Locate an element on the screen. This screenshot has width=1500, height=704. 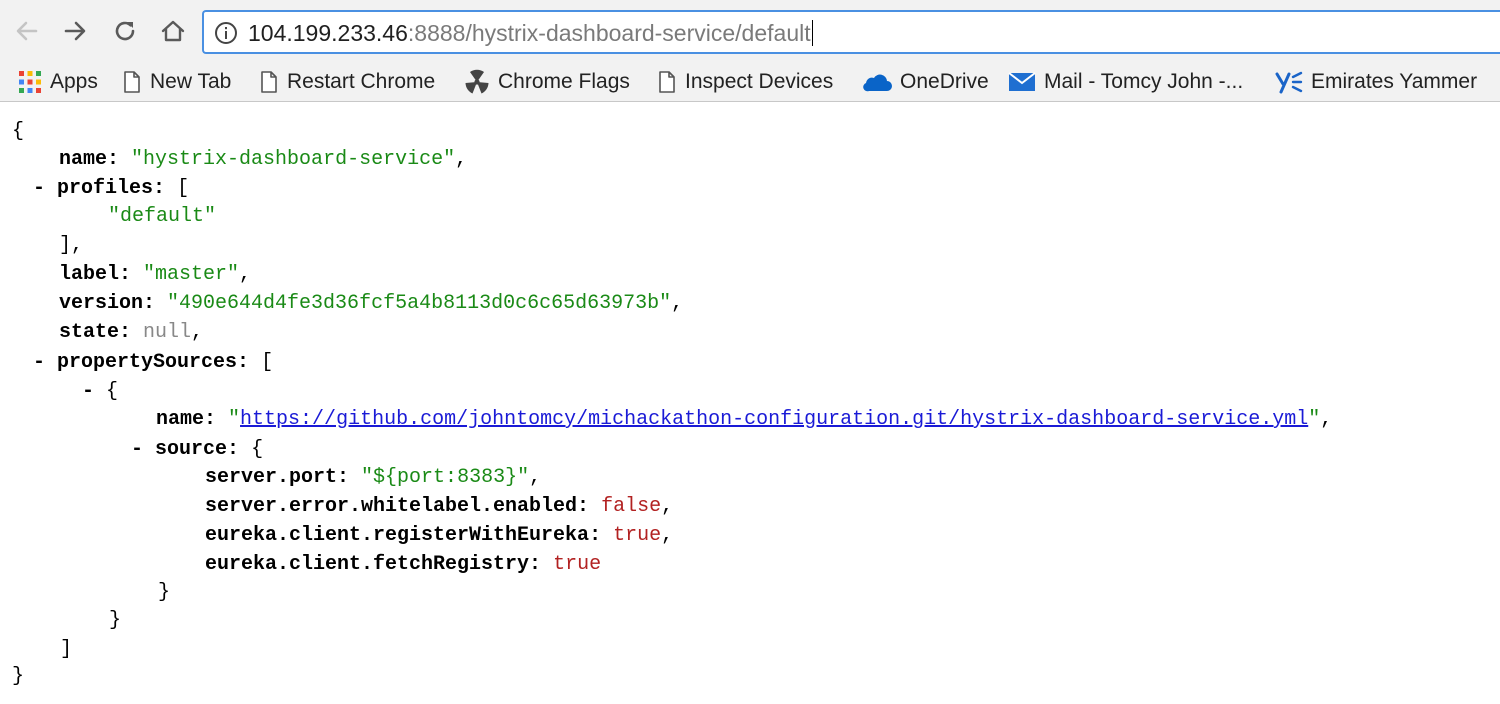
yammer-icon is located at coordinates (1289, 82).